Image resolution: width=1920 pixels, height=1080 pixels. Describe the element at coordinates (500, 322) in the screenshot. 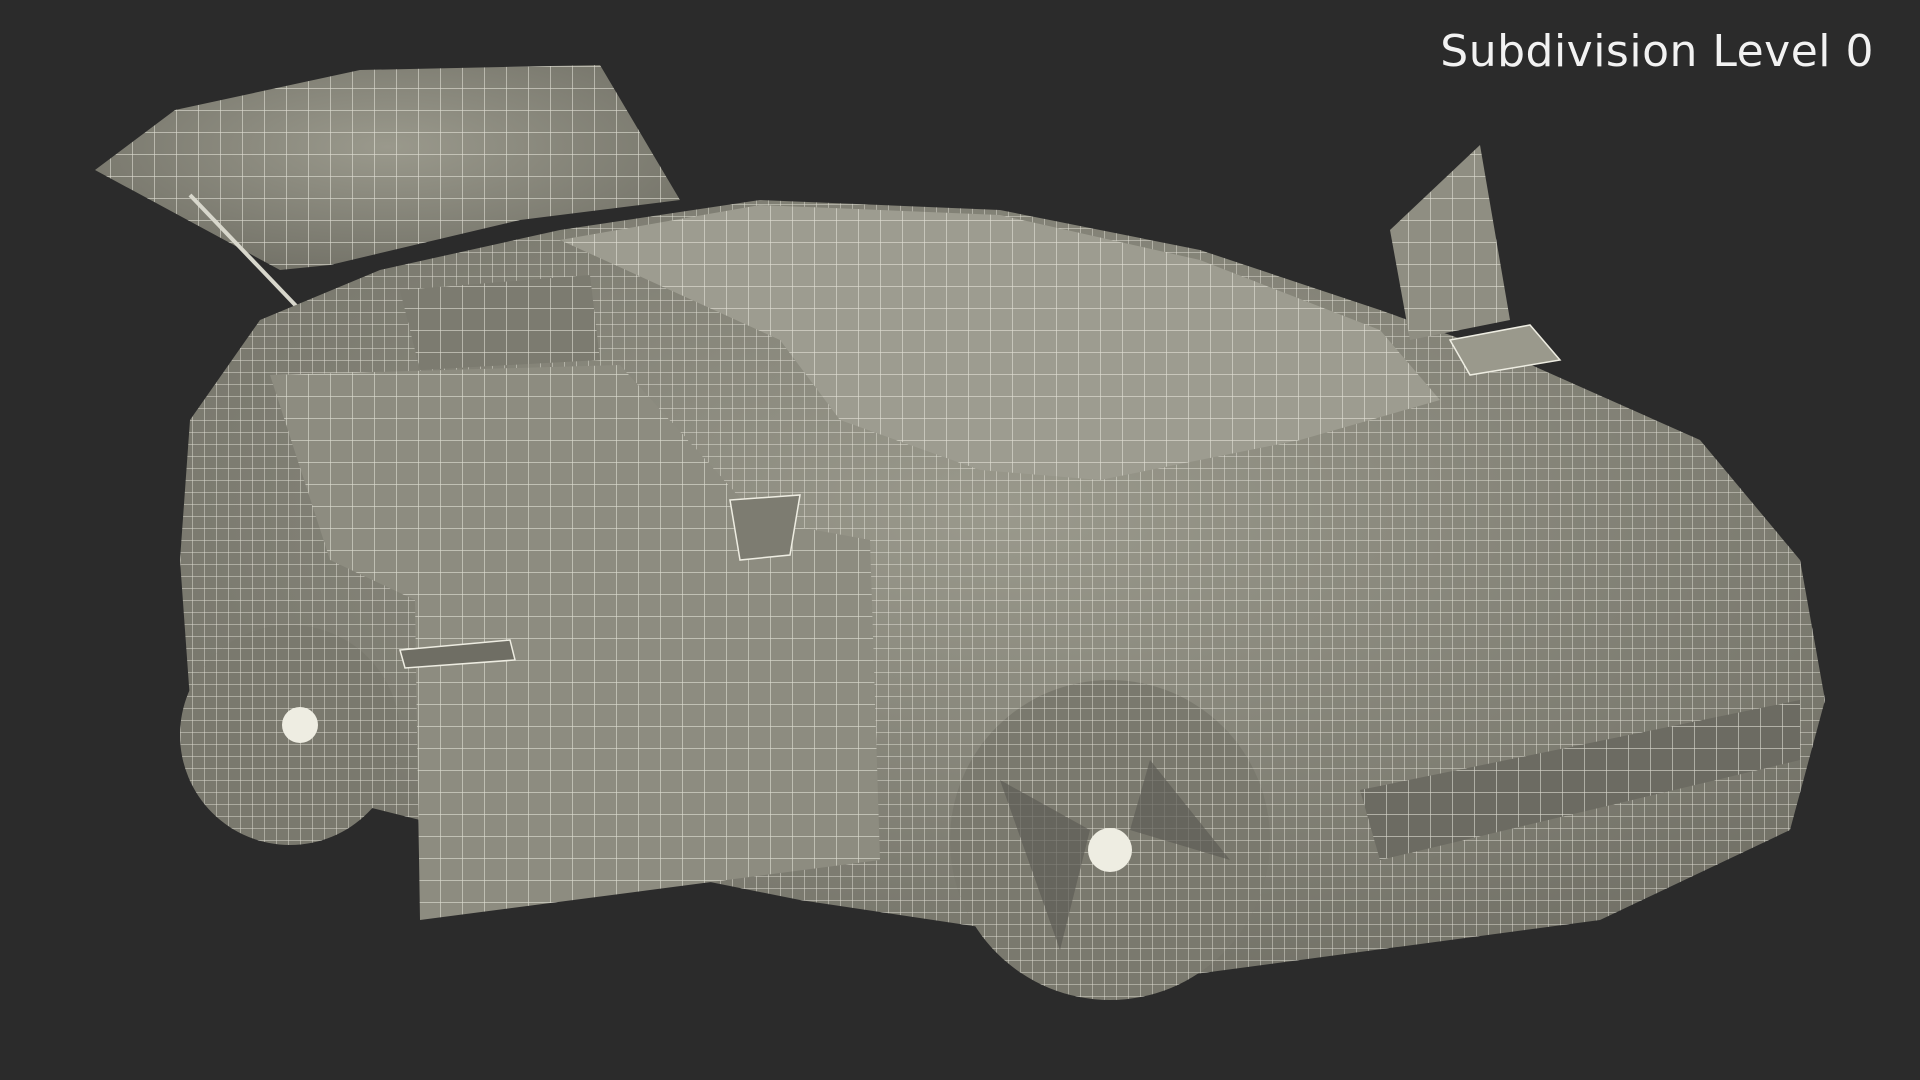

I see `rear-window` at that location.